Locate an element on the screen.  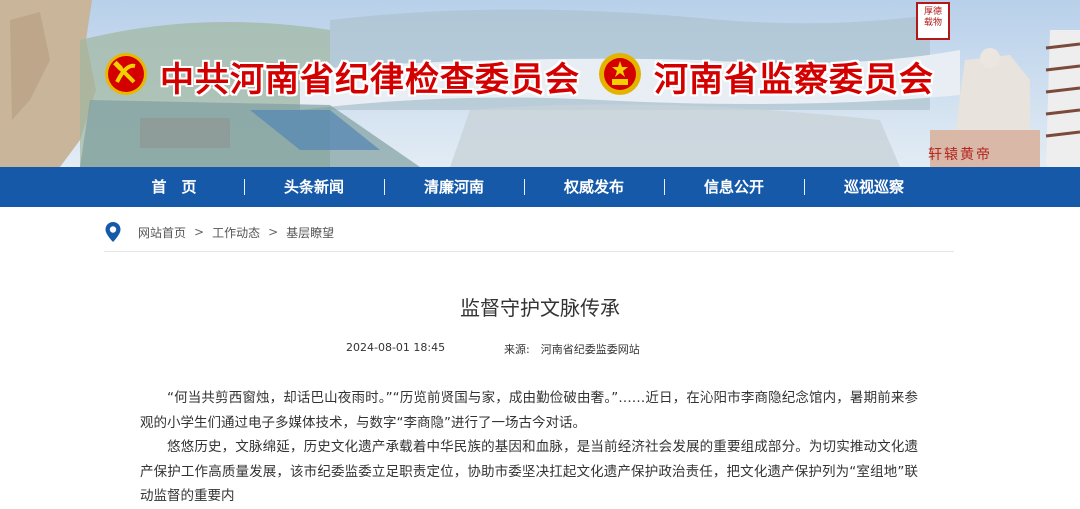
header-title-right: 河南省监察委员会 is located at coordinates (794, 80).